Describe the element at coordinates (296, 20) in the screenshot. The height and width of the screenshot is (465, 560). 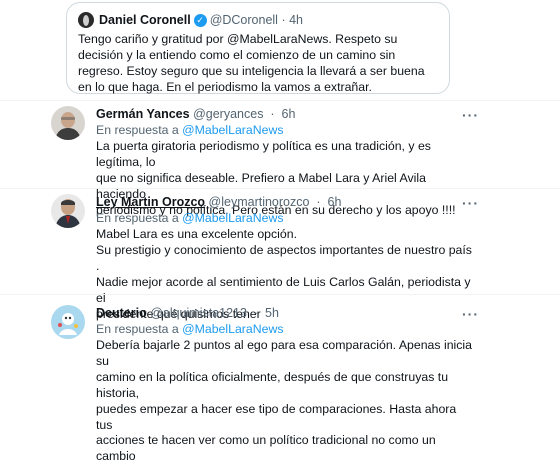
I see `timestamp: 4h` at that location.